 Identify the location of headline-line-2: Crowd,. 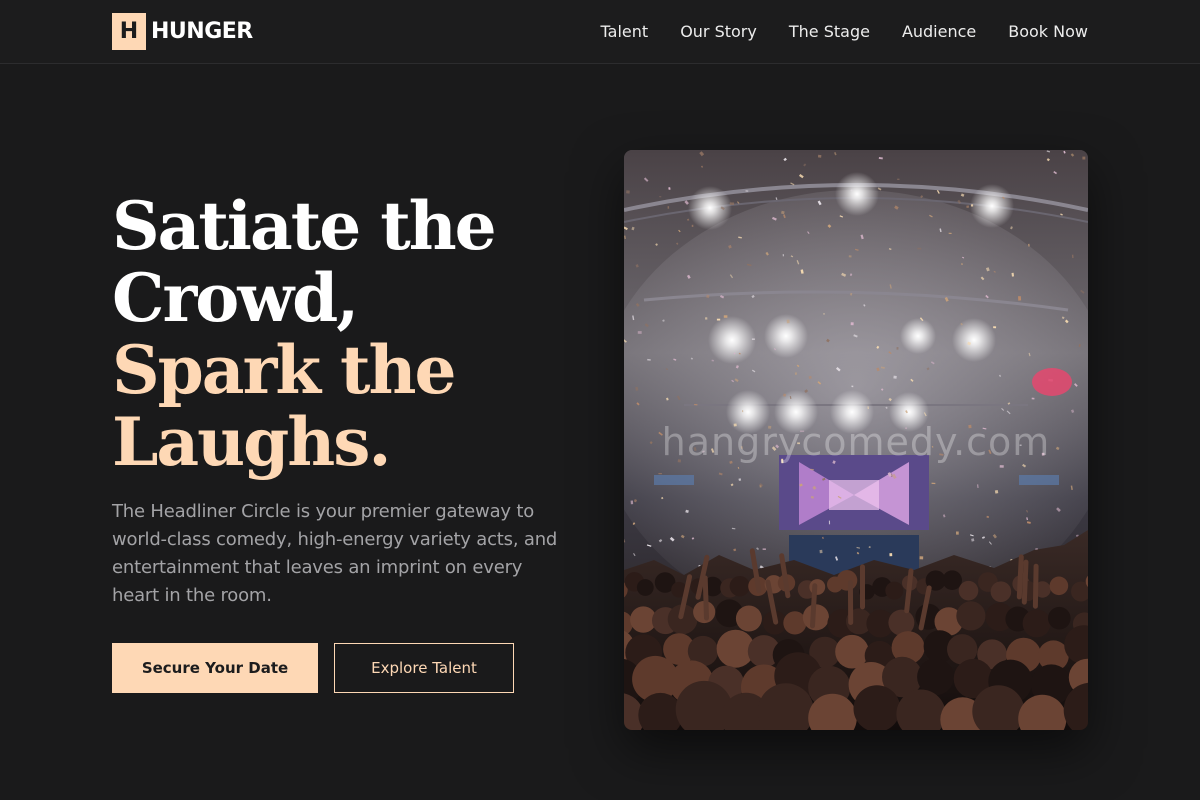
(235, 298).